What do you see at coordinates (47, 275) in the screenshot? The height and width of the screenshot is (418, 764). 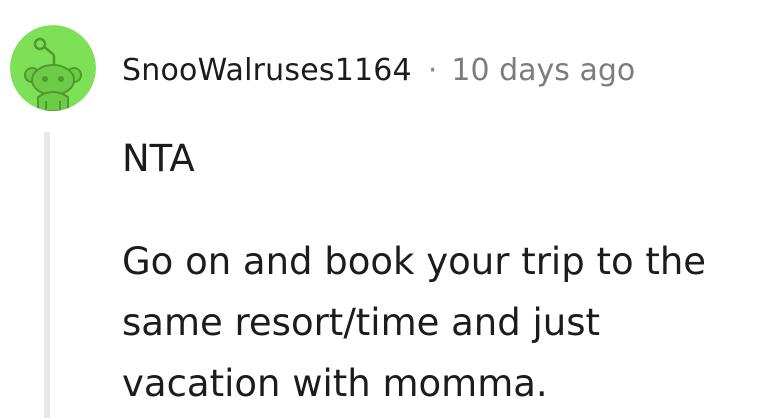 I see `thread-collapse-line` at bounding box center [47, 275].